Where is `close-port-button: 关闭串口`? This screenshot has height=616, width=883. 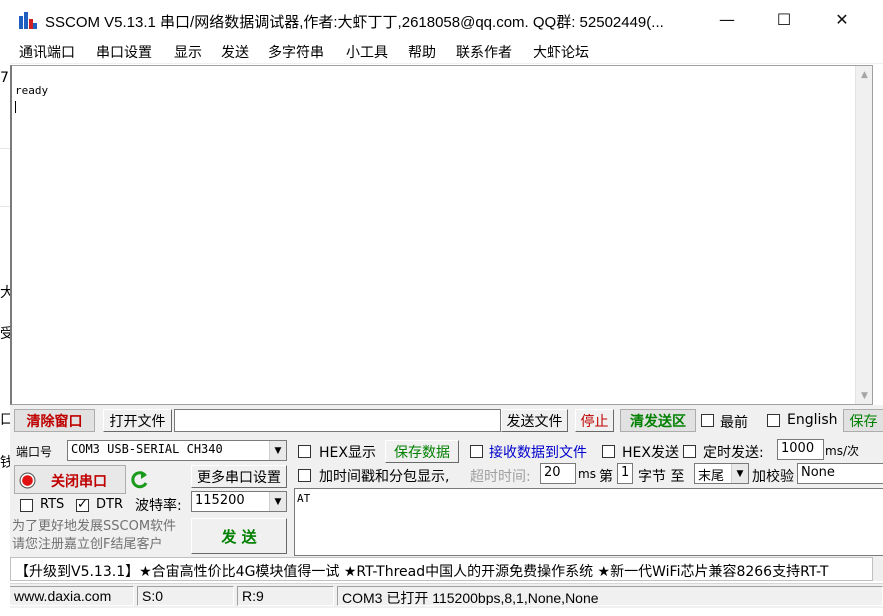 close-port-button: 关闭串口 is located at coordinates (79, 481).